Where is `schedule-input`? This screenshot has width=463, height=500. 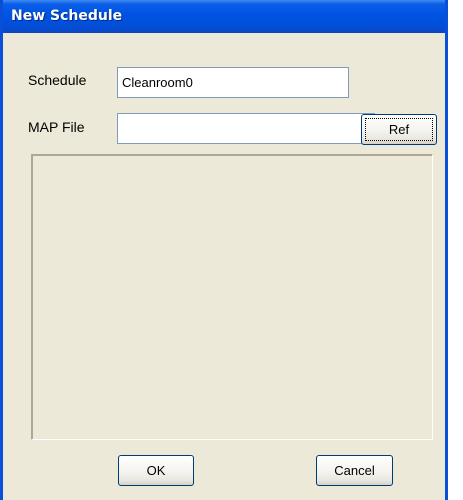 schedule-input is located at coordinates (233, 82).